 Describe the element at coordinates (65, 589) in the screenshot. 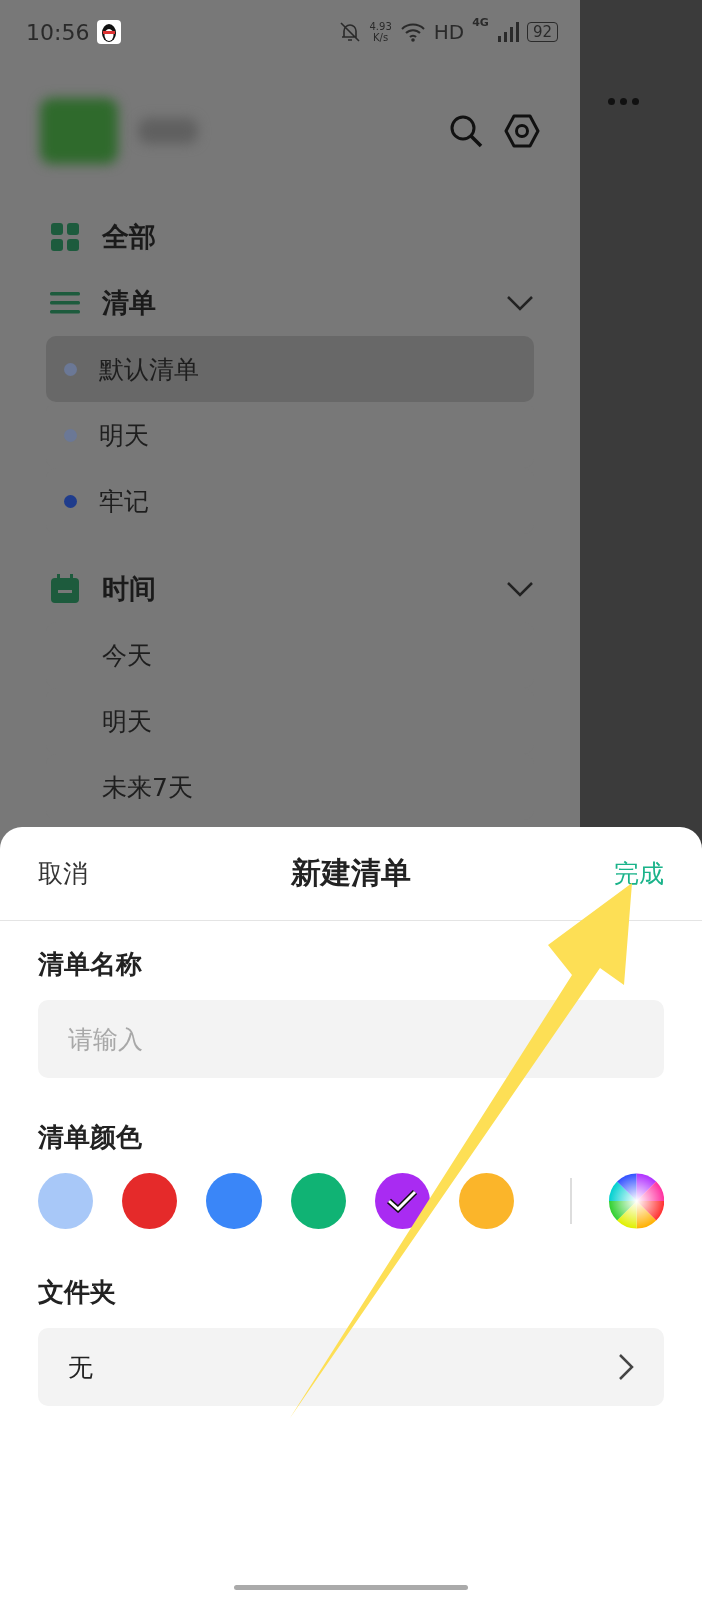

I see `calendar-icon` at that location.